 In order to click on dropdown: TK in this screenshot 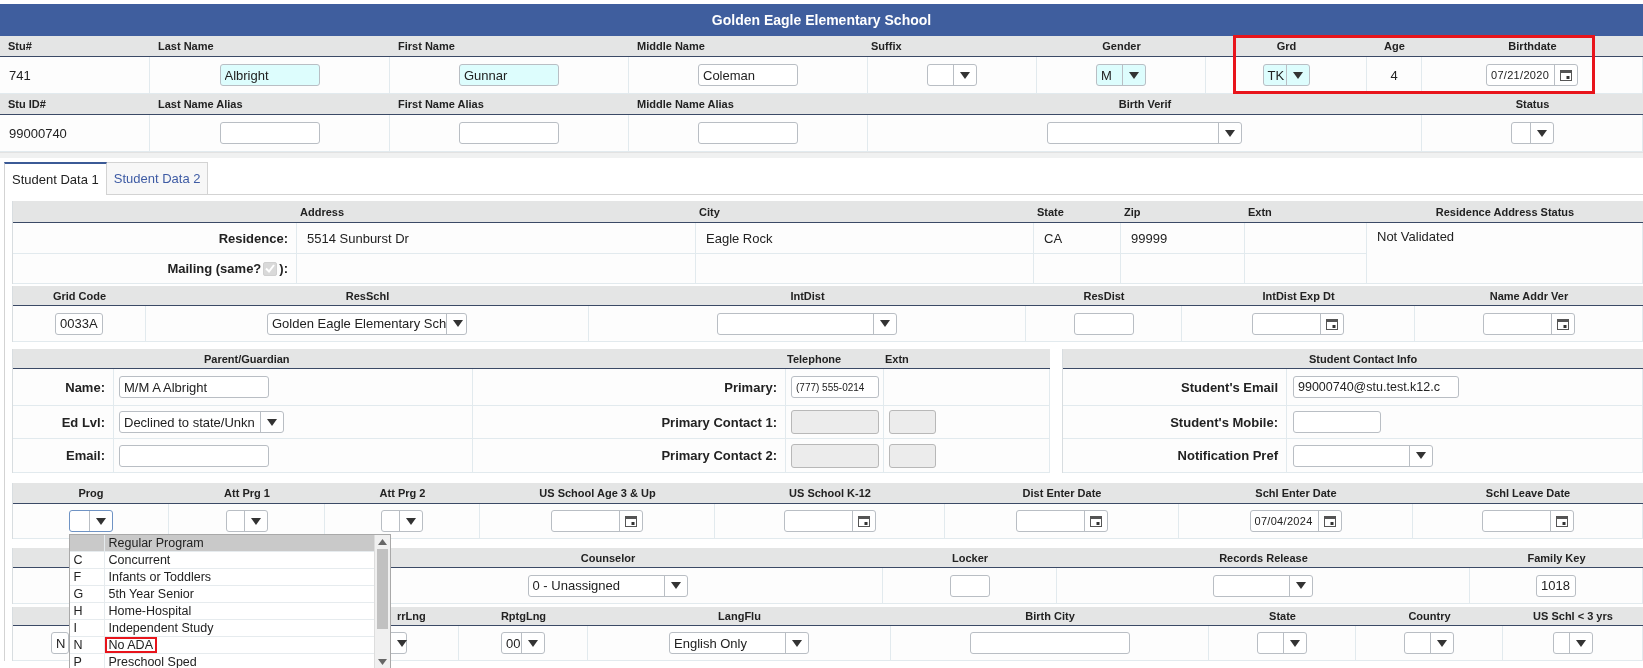, I will do `click(1286, 75)`.